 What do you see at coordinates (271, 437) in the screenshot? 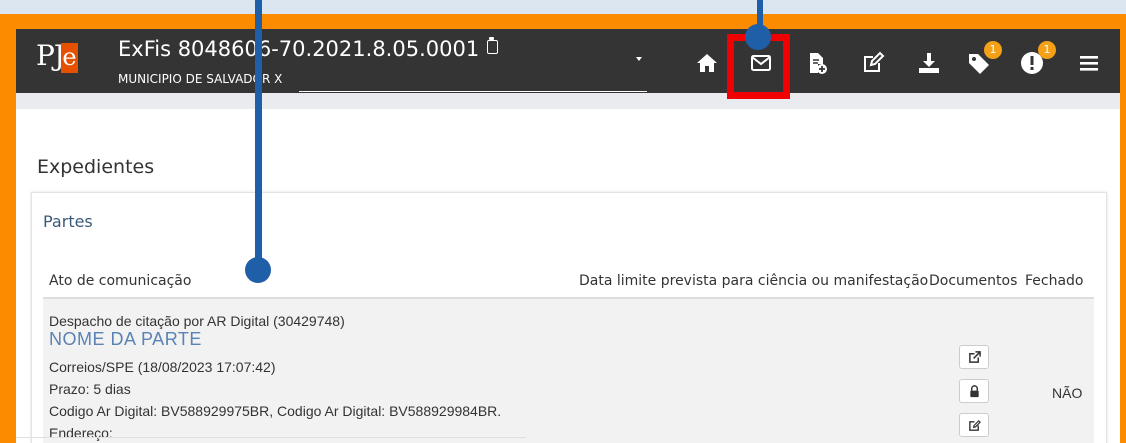
I see `bottom-divider` at bounding box center [271, 437].